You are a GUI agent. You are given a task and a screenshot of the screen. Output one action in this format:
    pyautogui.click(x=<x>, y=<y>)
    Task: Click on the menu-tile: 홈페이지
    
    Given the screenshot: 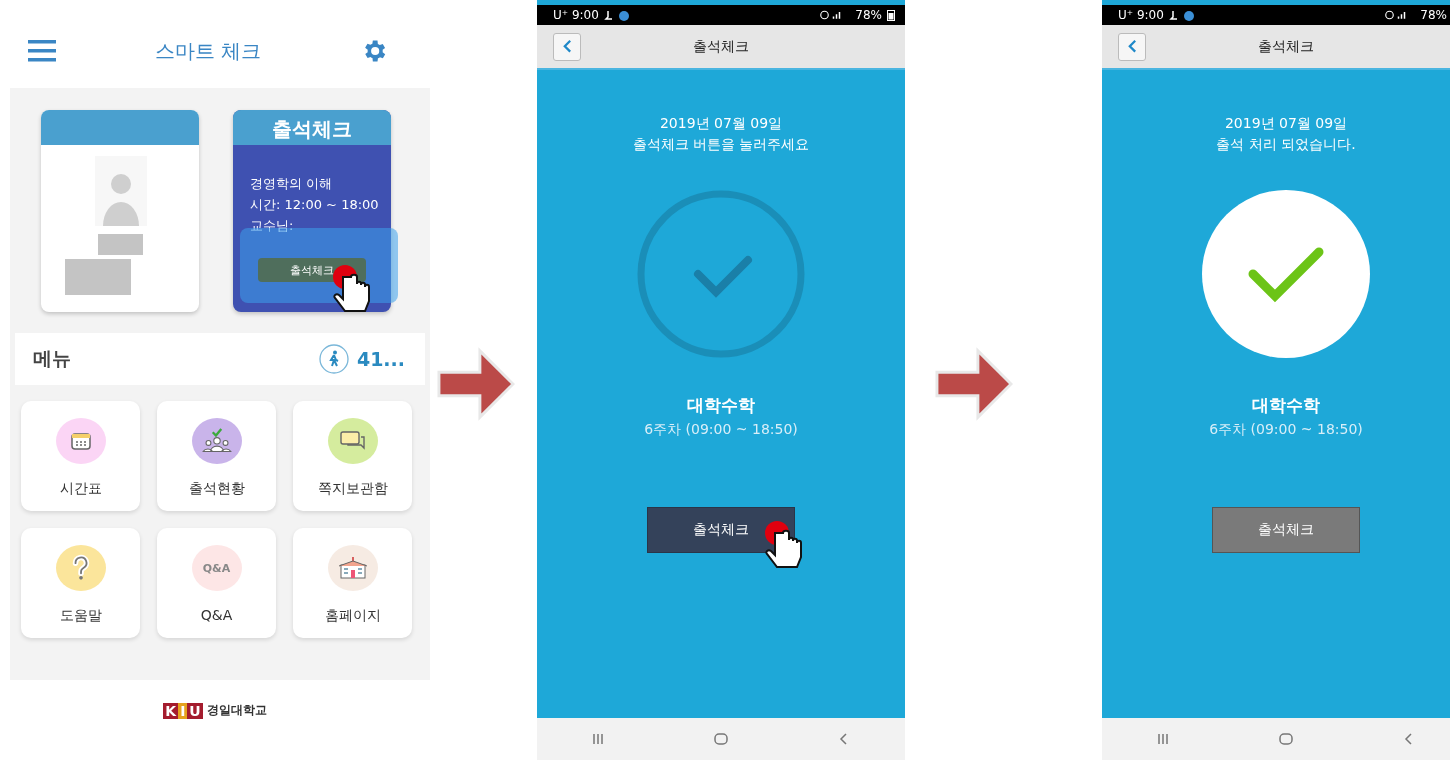 What is the action you would take?
    pyautogui.click(x=352, y=583)
    